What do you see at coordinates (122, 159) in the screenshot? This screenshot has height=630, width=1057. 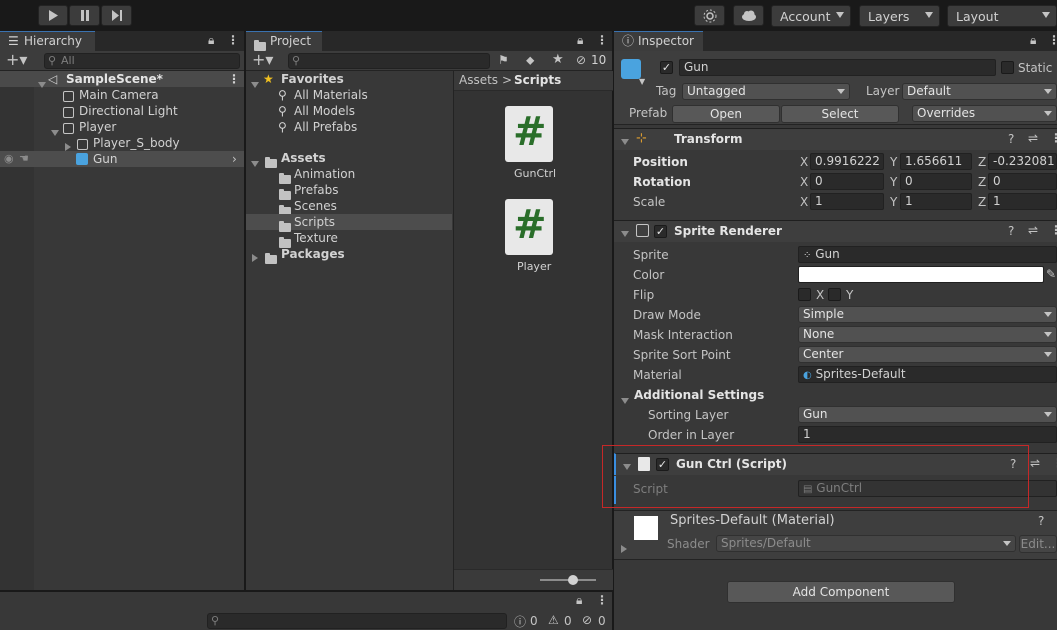 I see `list-item-selected: ◉ ☚ Gun ›` at bounding box center [122, 159].